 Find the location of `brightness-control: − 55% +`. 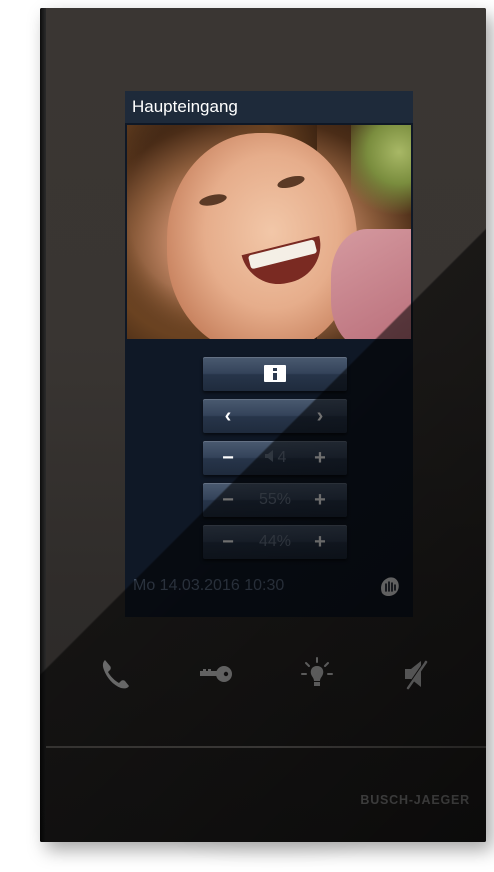

brightness-control: − 55% + is located at coordinates (275, 500).